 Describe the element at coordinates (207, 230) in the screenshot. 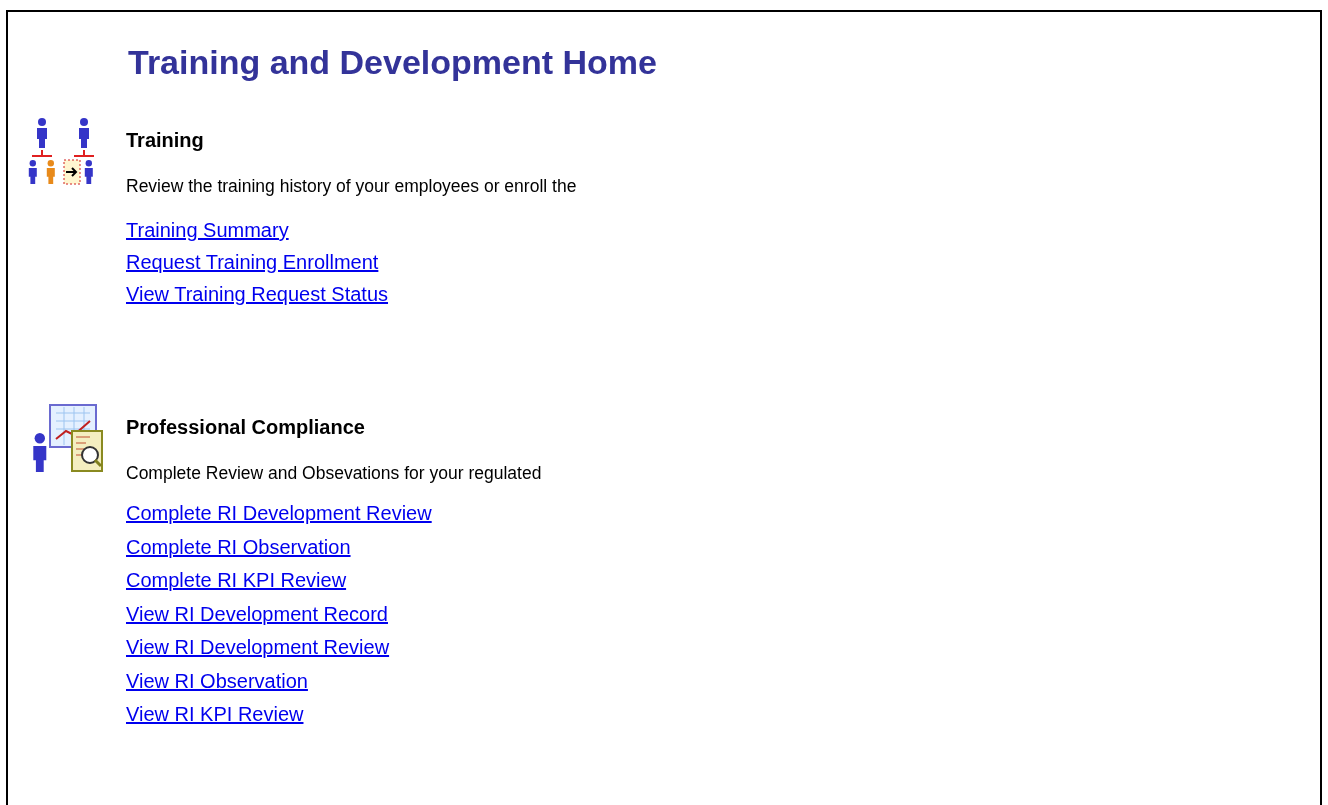

I see `nav-link: Training Summary` at that location.